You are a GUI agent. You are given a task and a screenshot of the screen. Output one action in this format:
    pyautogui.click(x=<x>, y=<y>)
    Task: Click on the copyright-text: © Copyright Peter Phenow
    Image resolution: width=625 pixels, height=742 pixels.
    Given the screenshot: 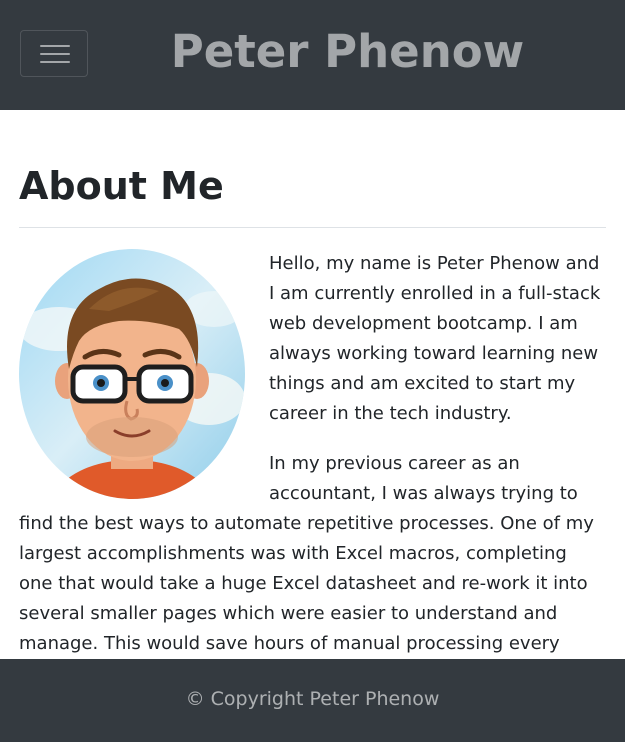 What is the action you would take?
    pyautogui.click(x=312, y=699)
    